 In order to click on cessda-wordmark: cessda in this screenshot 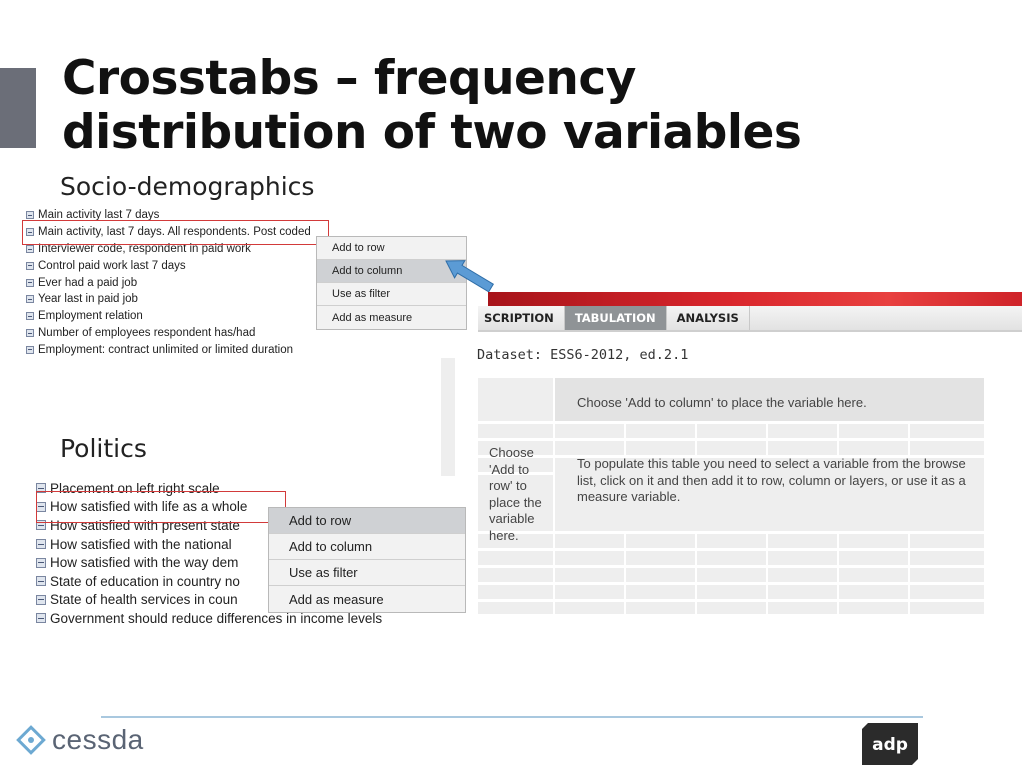, I will do `click(98, 739)`.